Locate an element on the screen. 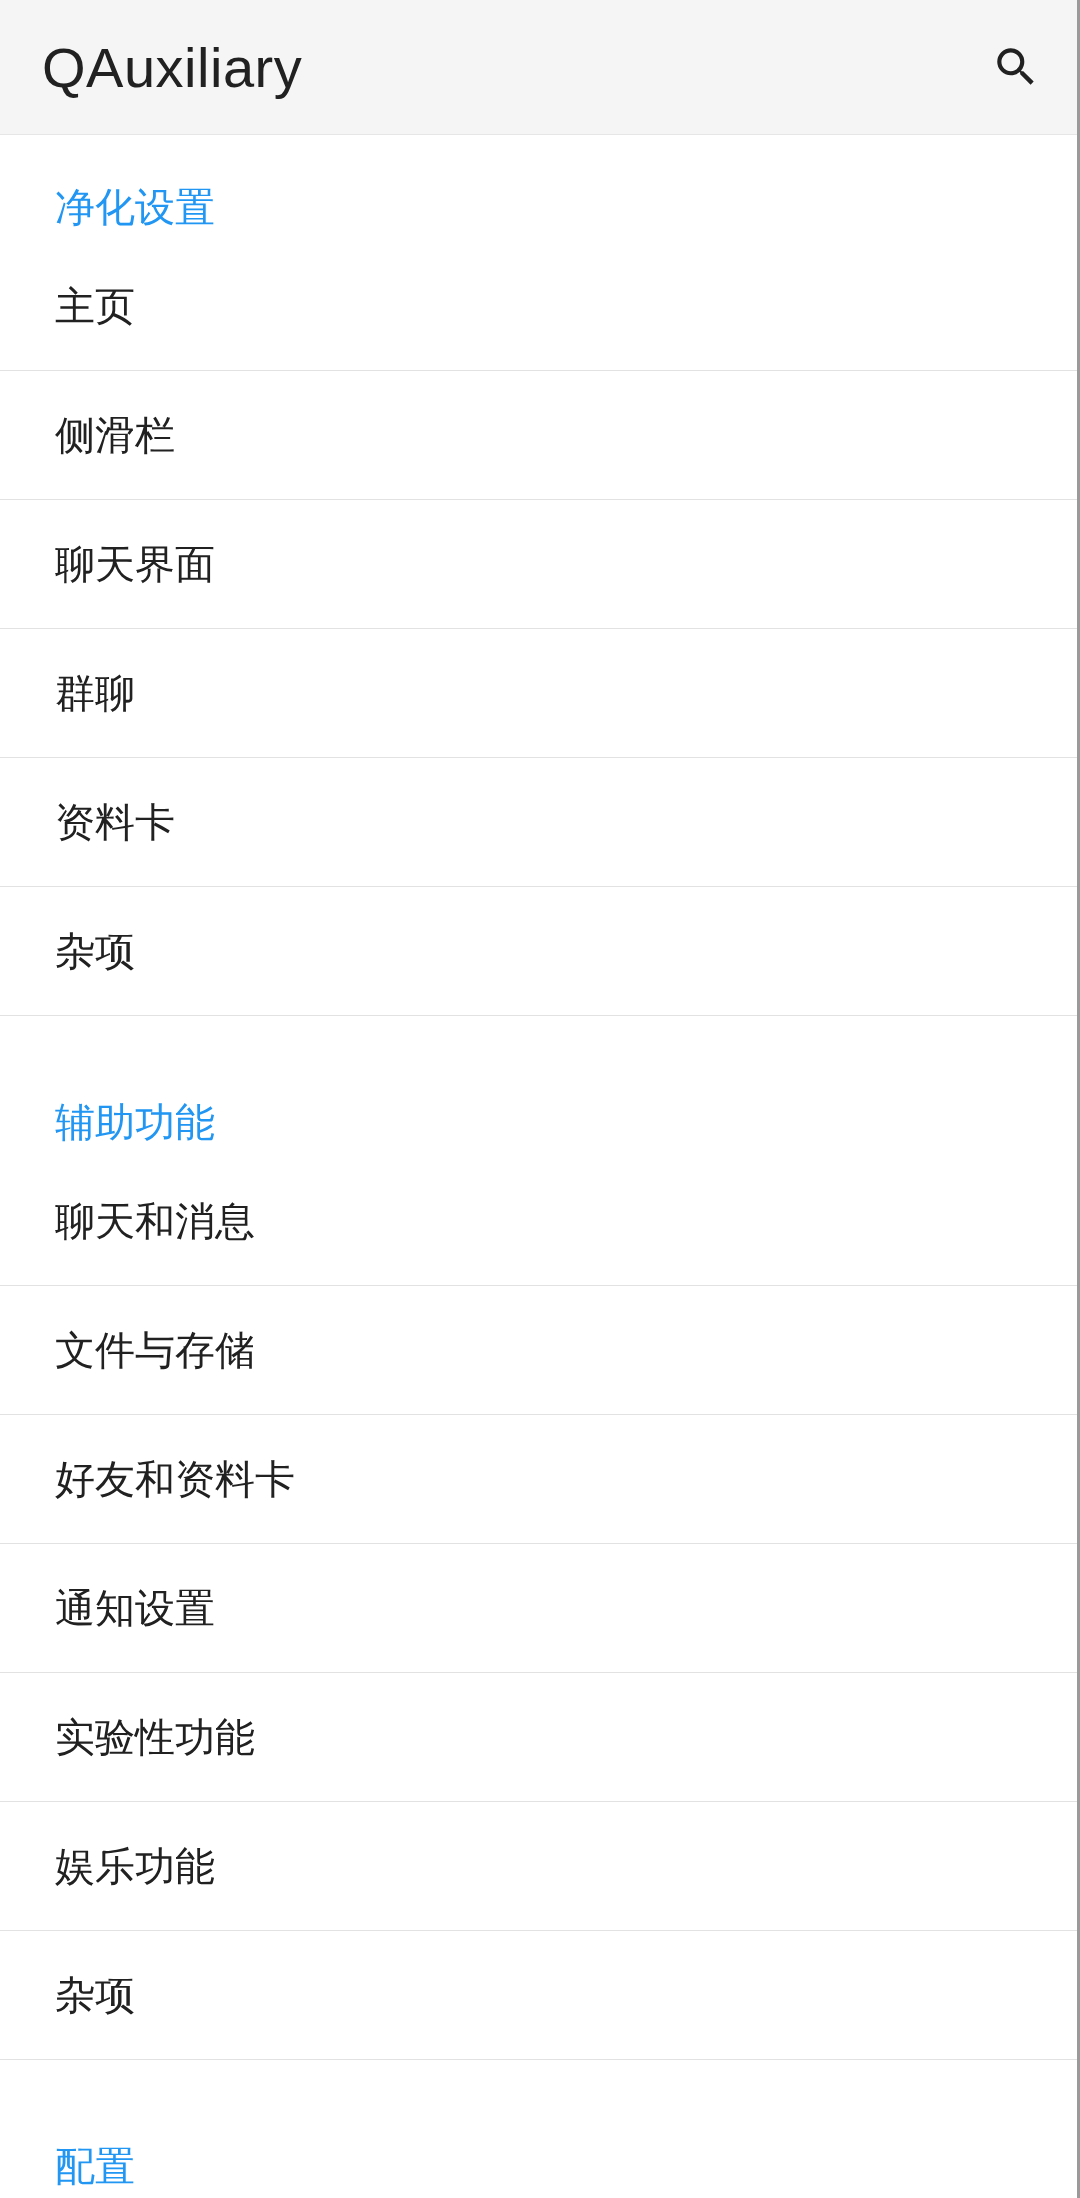  settings-item: 主页 is located at coordinates (538, 306).